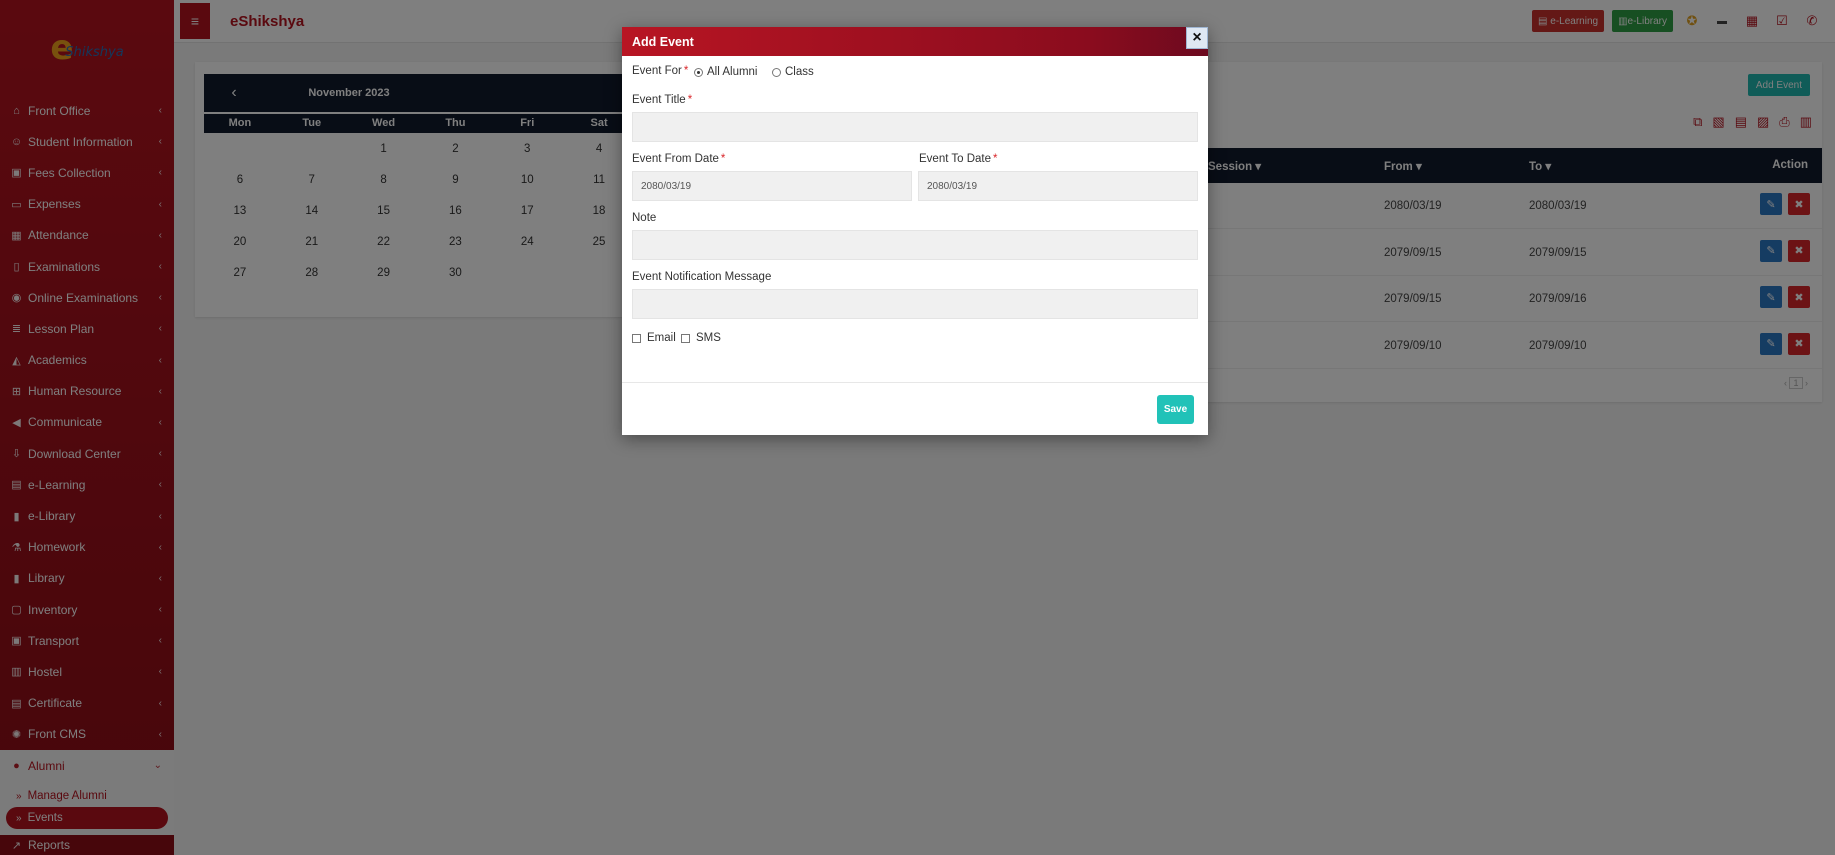 This screenshot has height=855, width=1835. I want to click on event-for-label: Event For *, so click(660, 71).